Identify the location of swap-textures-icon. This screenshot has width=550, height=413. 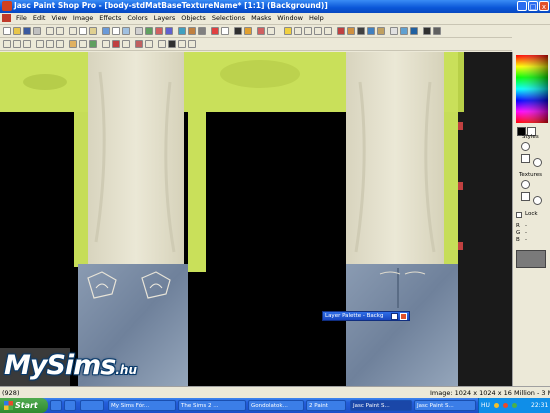
(525, 196).